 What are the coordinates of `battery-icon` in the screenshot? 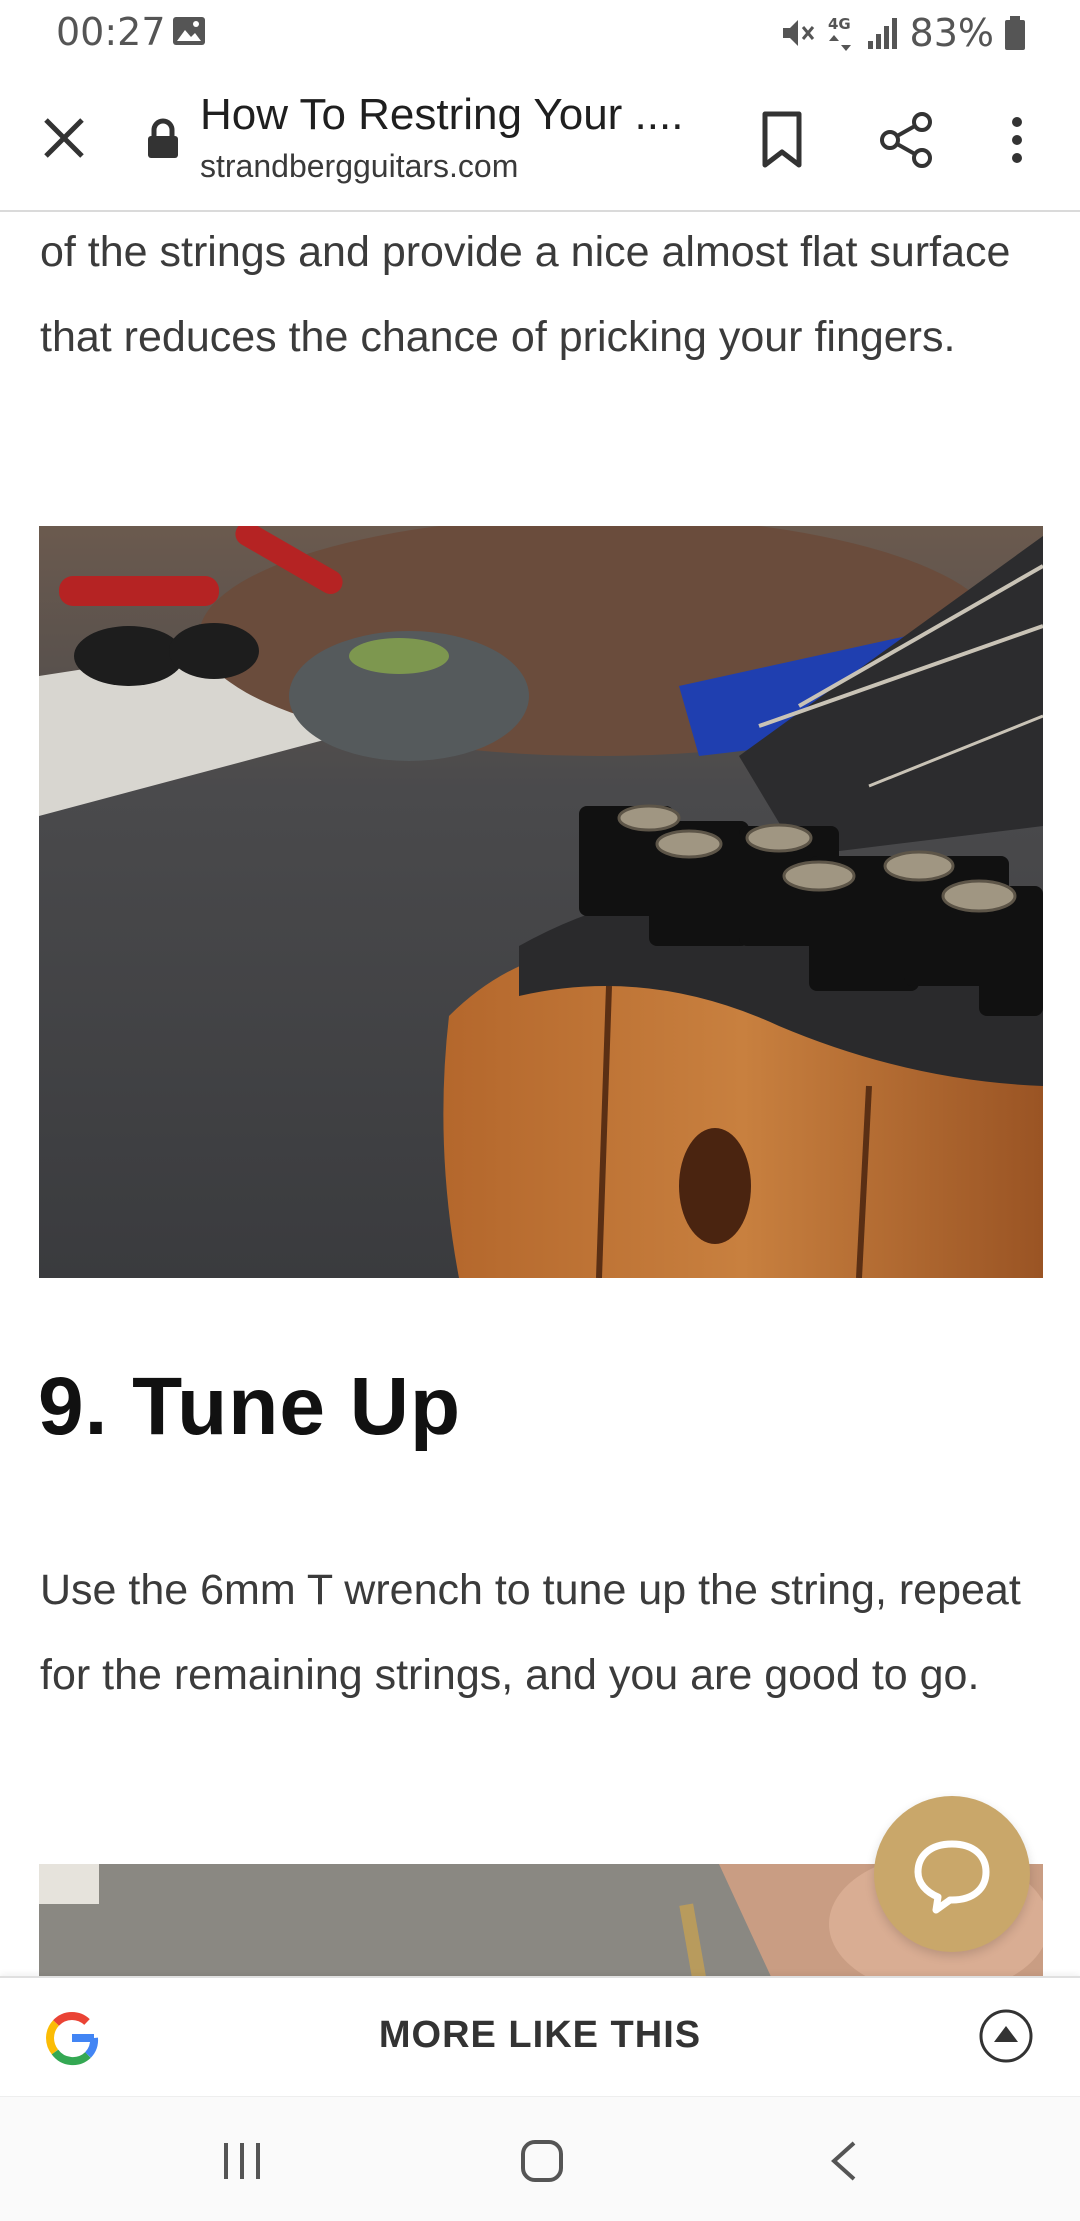 It's located at (1015, 33).